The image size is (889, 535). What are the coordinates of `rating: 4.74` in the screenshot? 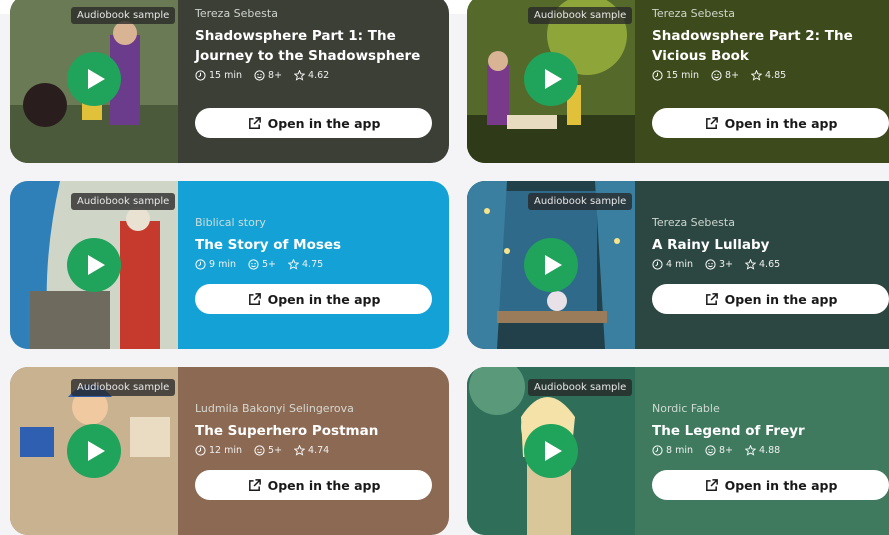 It's located at (319, 450).